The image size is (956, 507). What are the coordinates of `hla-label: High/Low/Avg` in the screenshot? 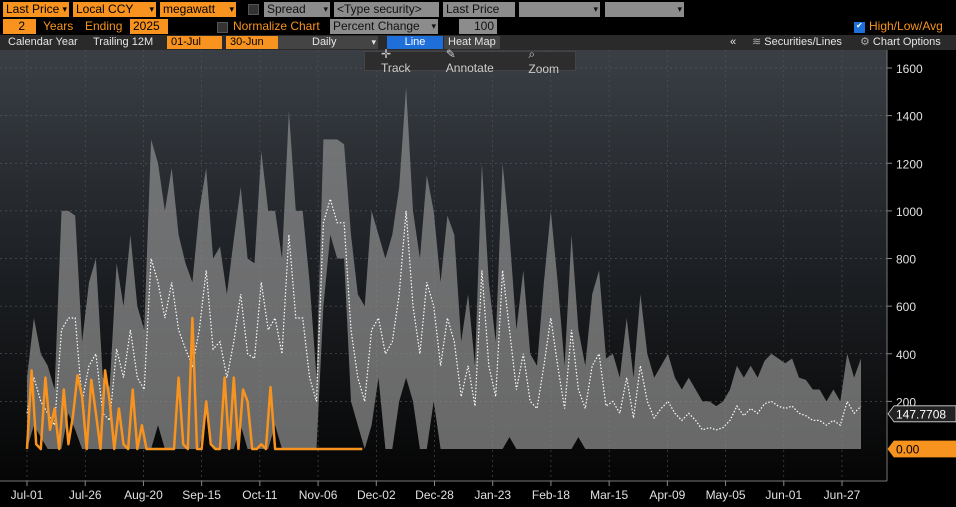 It's located at (906, 26).